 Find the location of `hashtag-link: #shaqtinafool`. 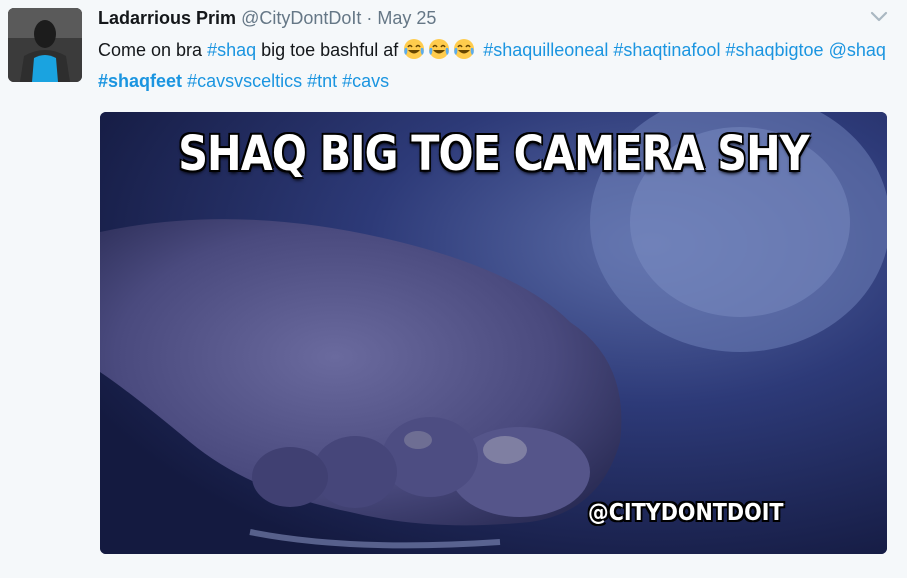

hashtag-link: #shaqtinafool is located at coordinates (666, 50).